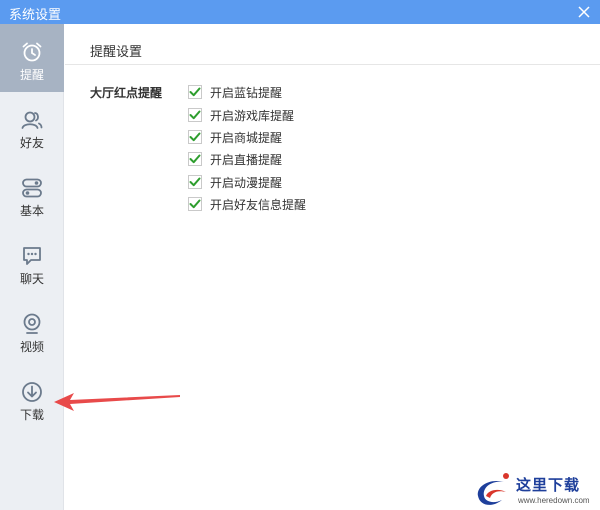 This screenshot has width=600, height=510. Describe the element at coordinates (32, 256) in the screenshot. I see `chat-bubble-icon` at that location.